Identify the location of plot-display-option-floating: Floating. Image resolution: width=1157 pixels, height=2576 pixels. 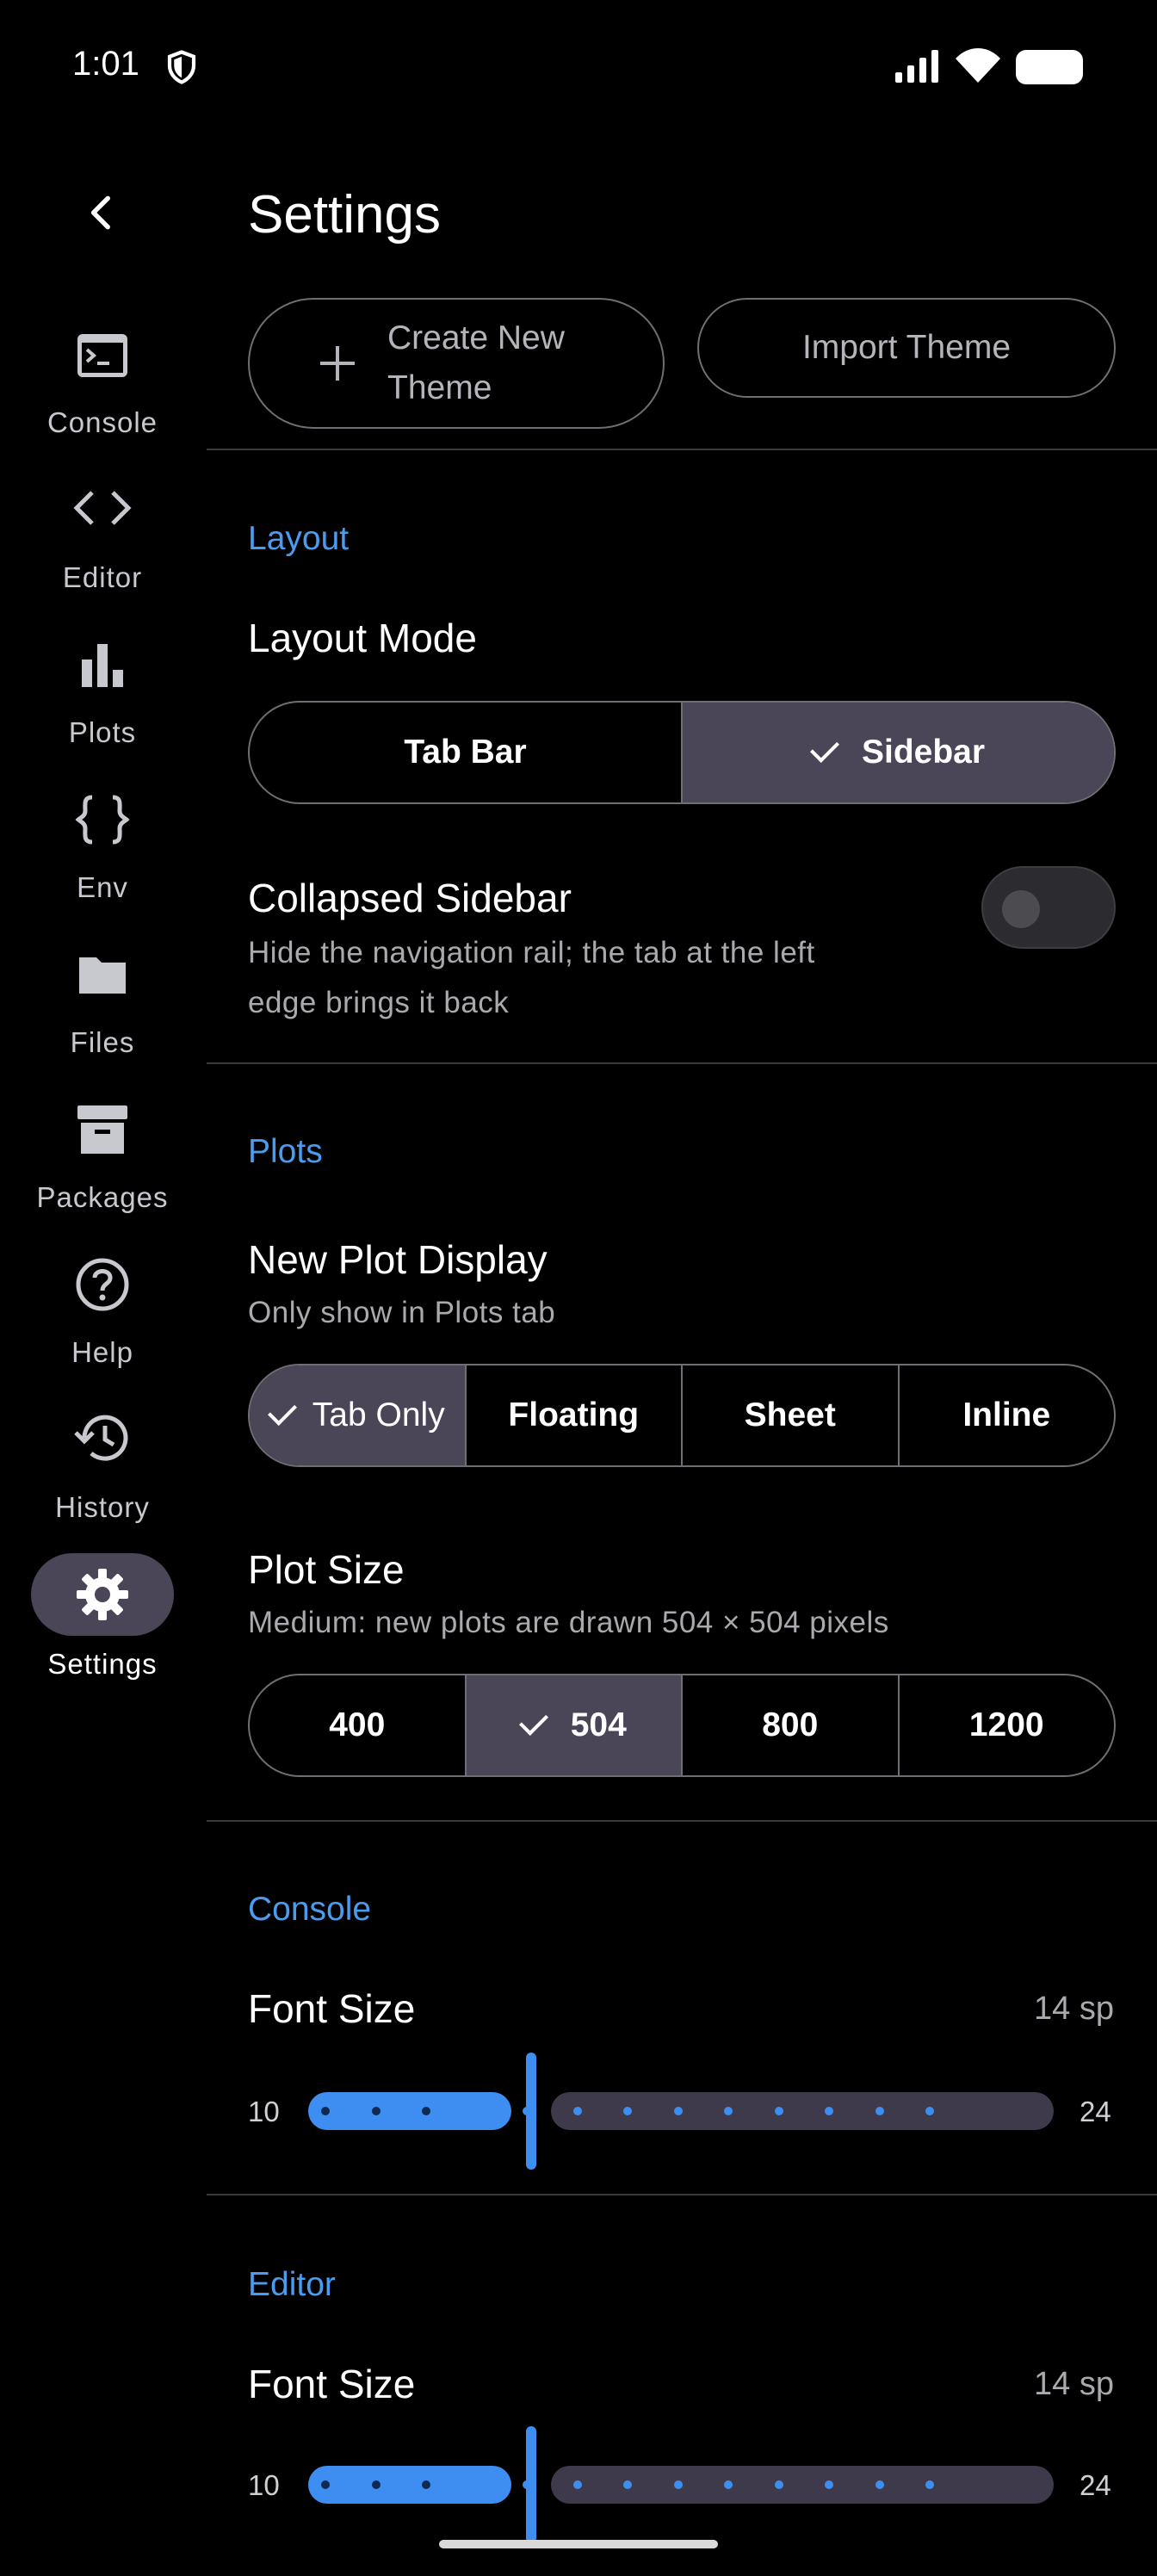
(573, 1415).